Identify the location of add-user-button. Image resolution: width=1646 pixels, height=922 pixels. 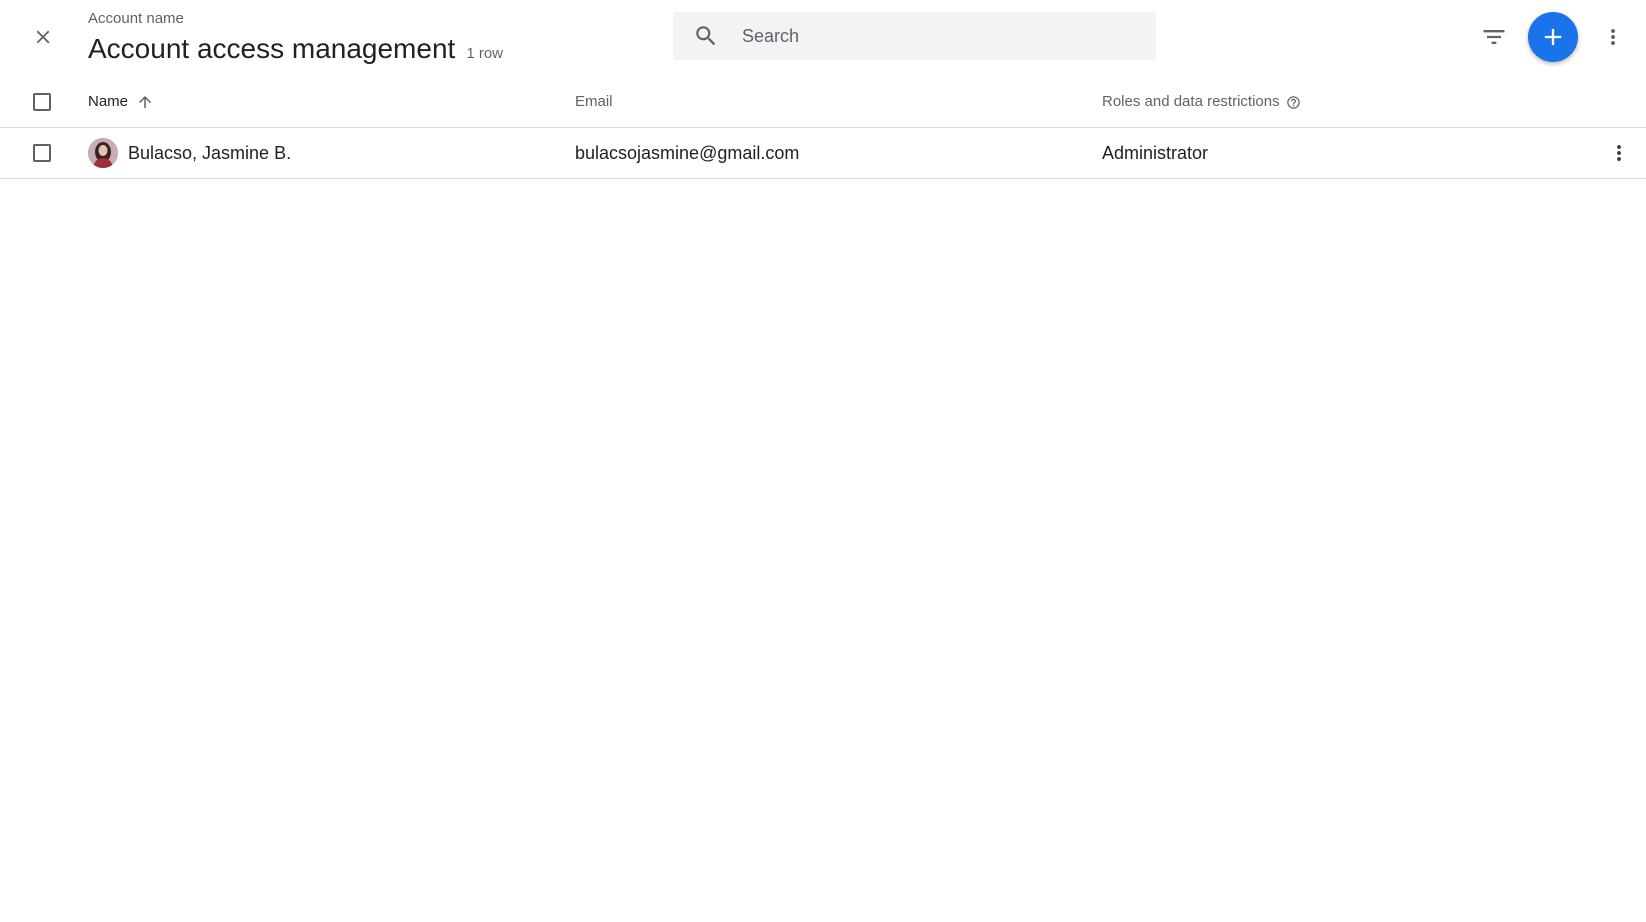
(1553, 37).